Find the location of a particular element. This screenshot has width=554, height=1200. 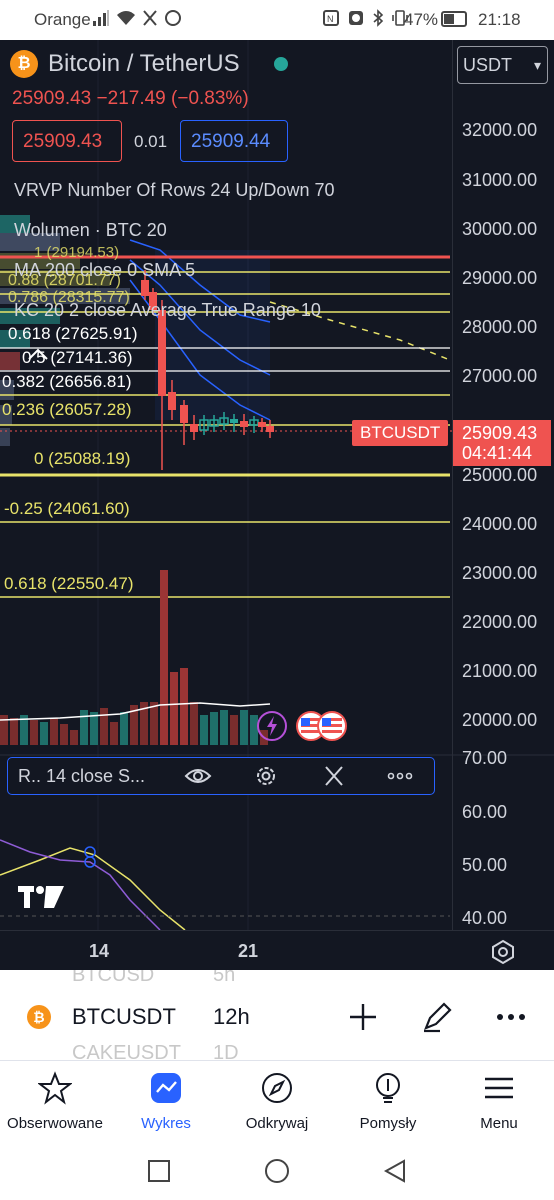

price-axis-label: 29000.00 is located at coordinates (500, 278).